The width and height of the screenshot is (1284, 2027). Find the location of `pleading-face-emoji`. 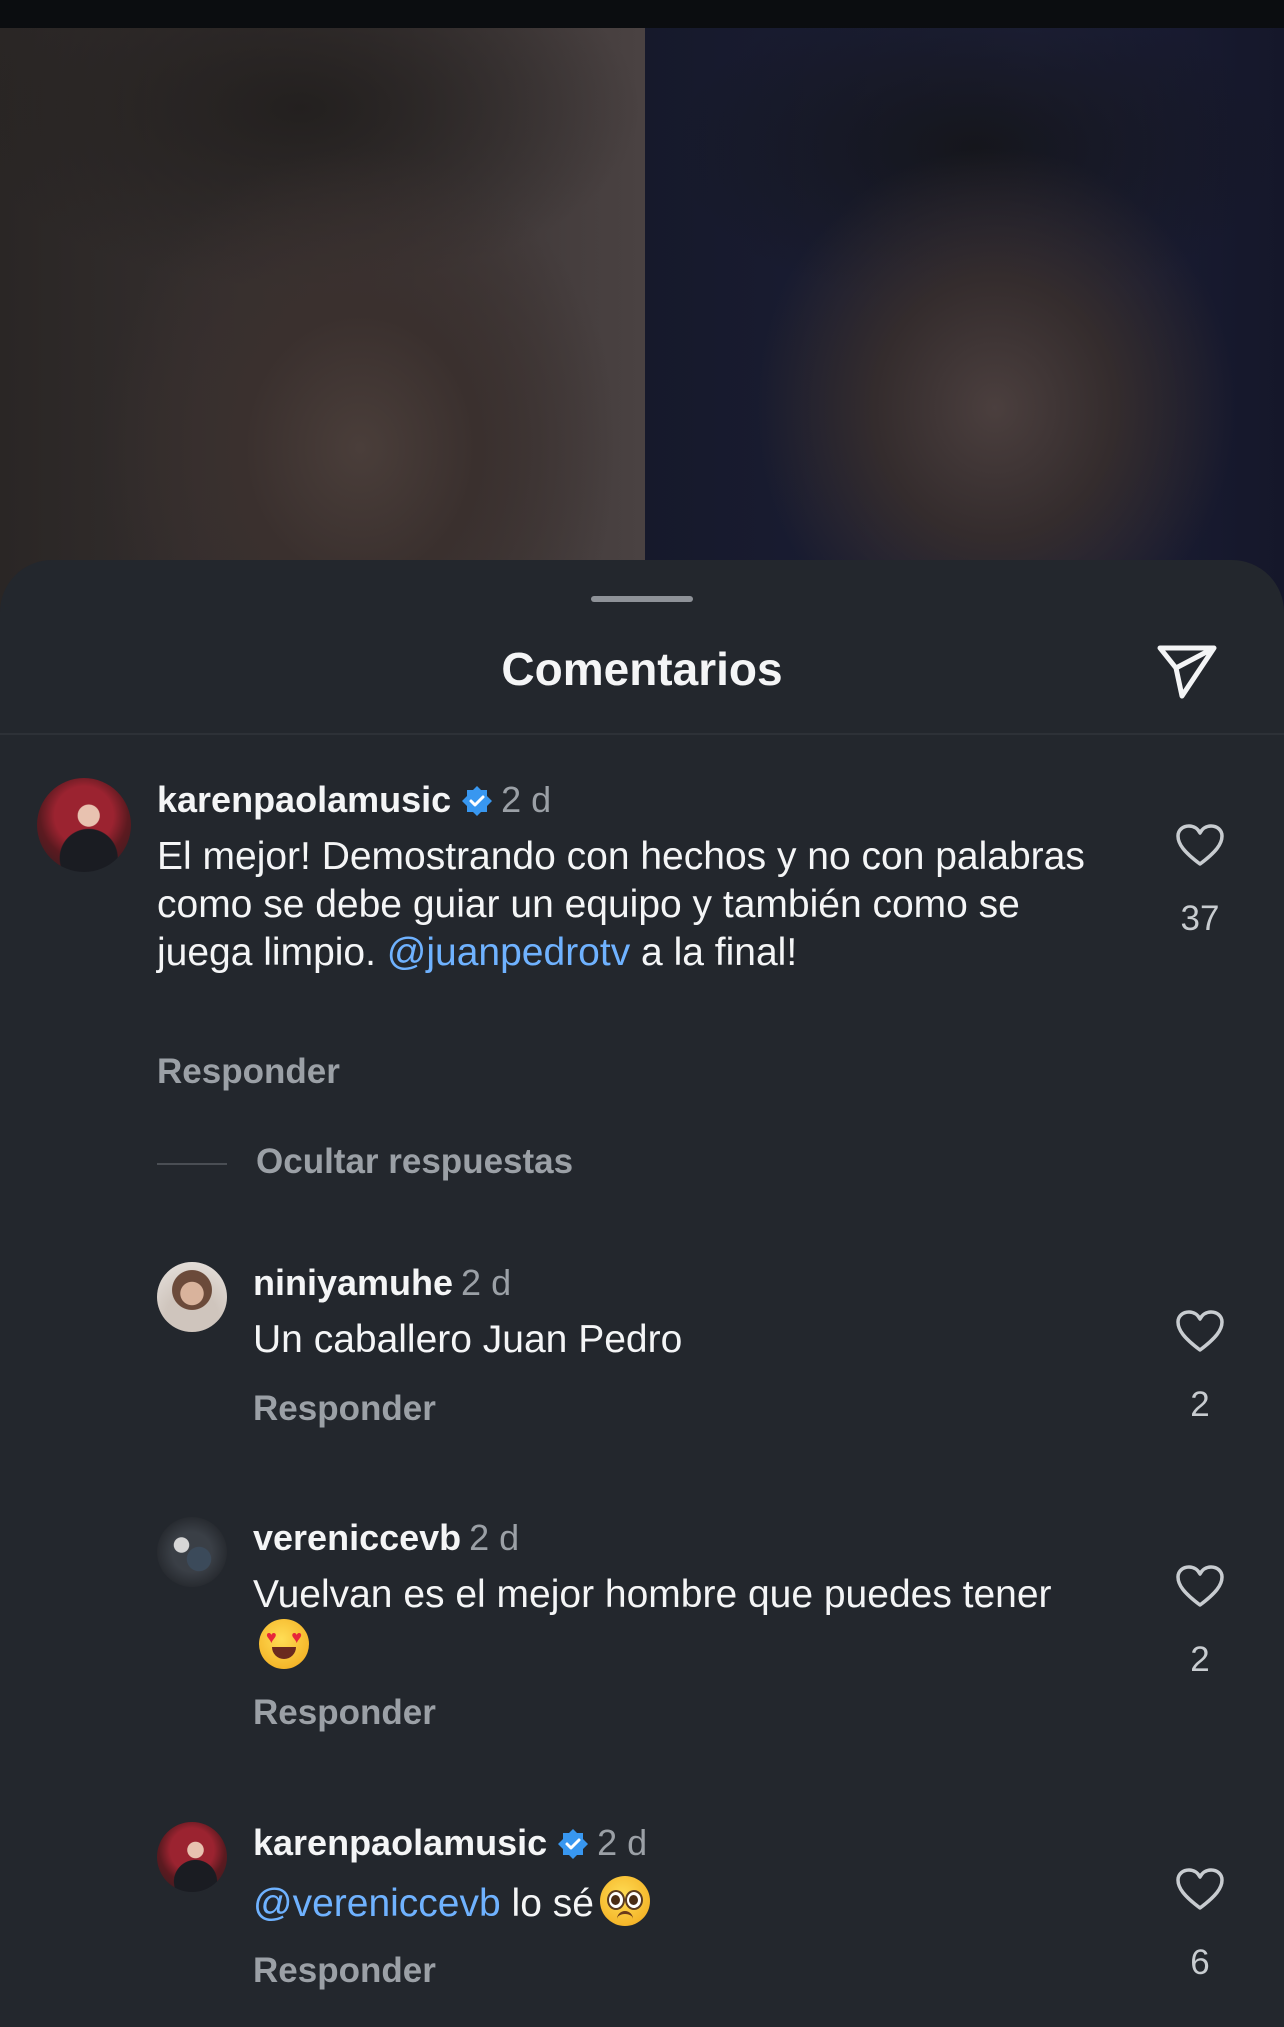

pleading-face-emoji is located at coordinates (624, 1901).